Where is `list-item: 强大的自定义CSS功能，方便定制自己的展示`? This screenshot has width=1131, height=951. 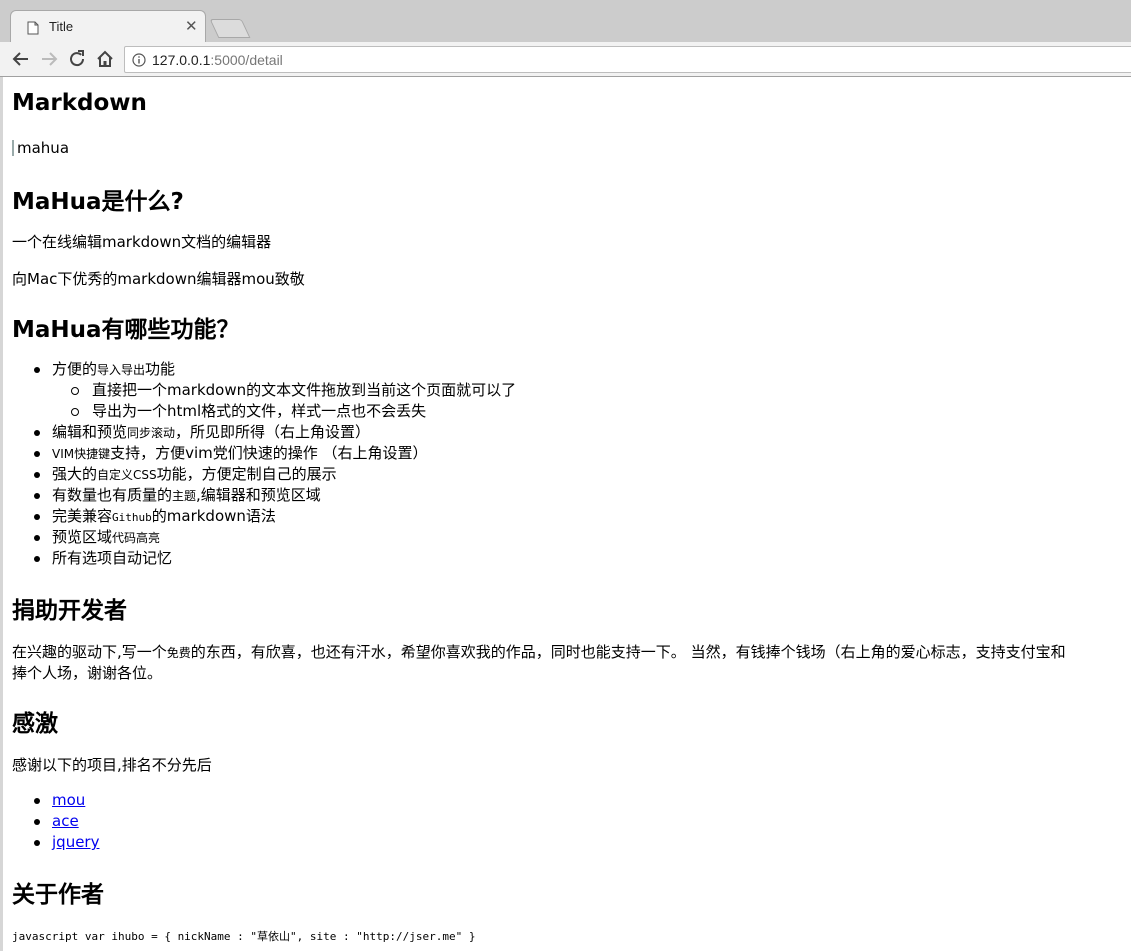 list-item: 强大的自定义CSS功能，方便定制自己的展示 is located at coordinates (264, 474).